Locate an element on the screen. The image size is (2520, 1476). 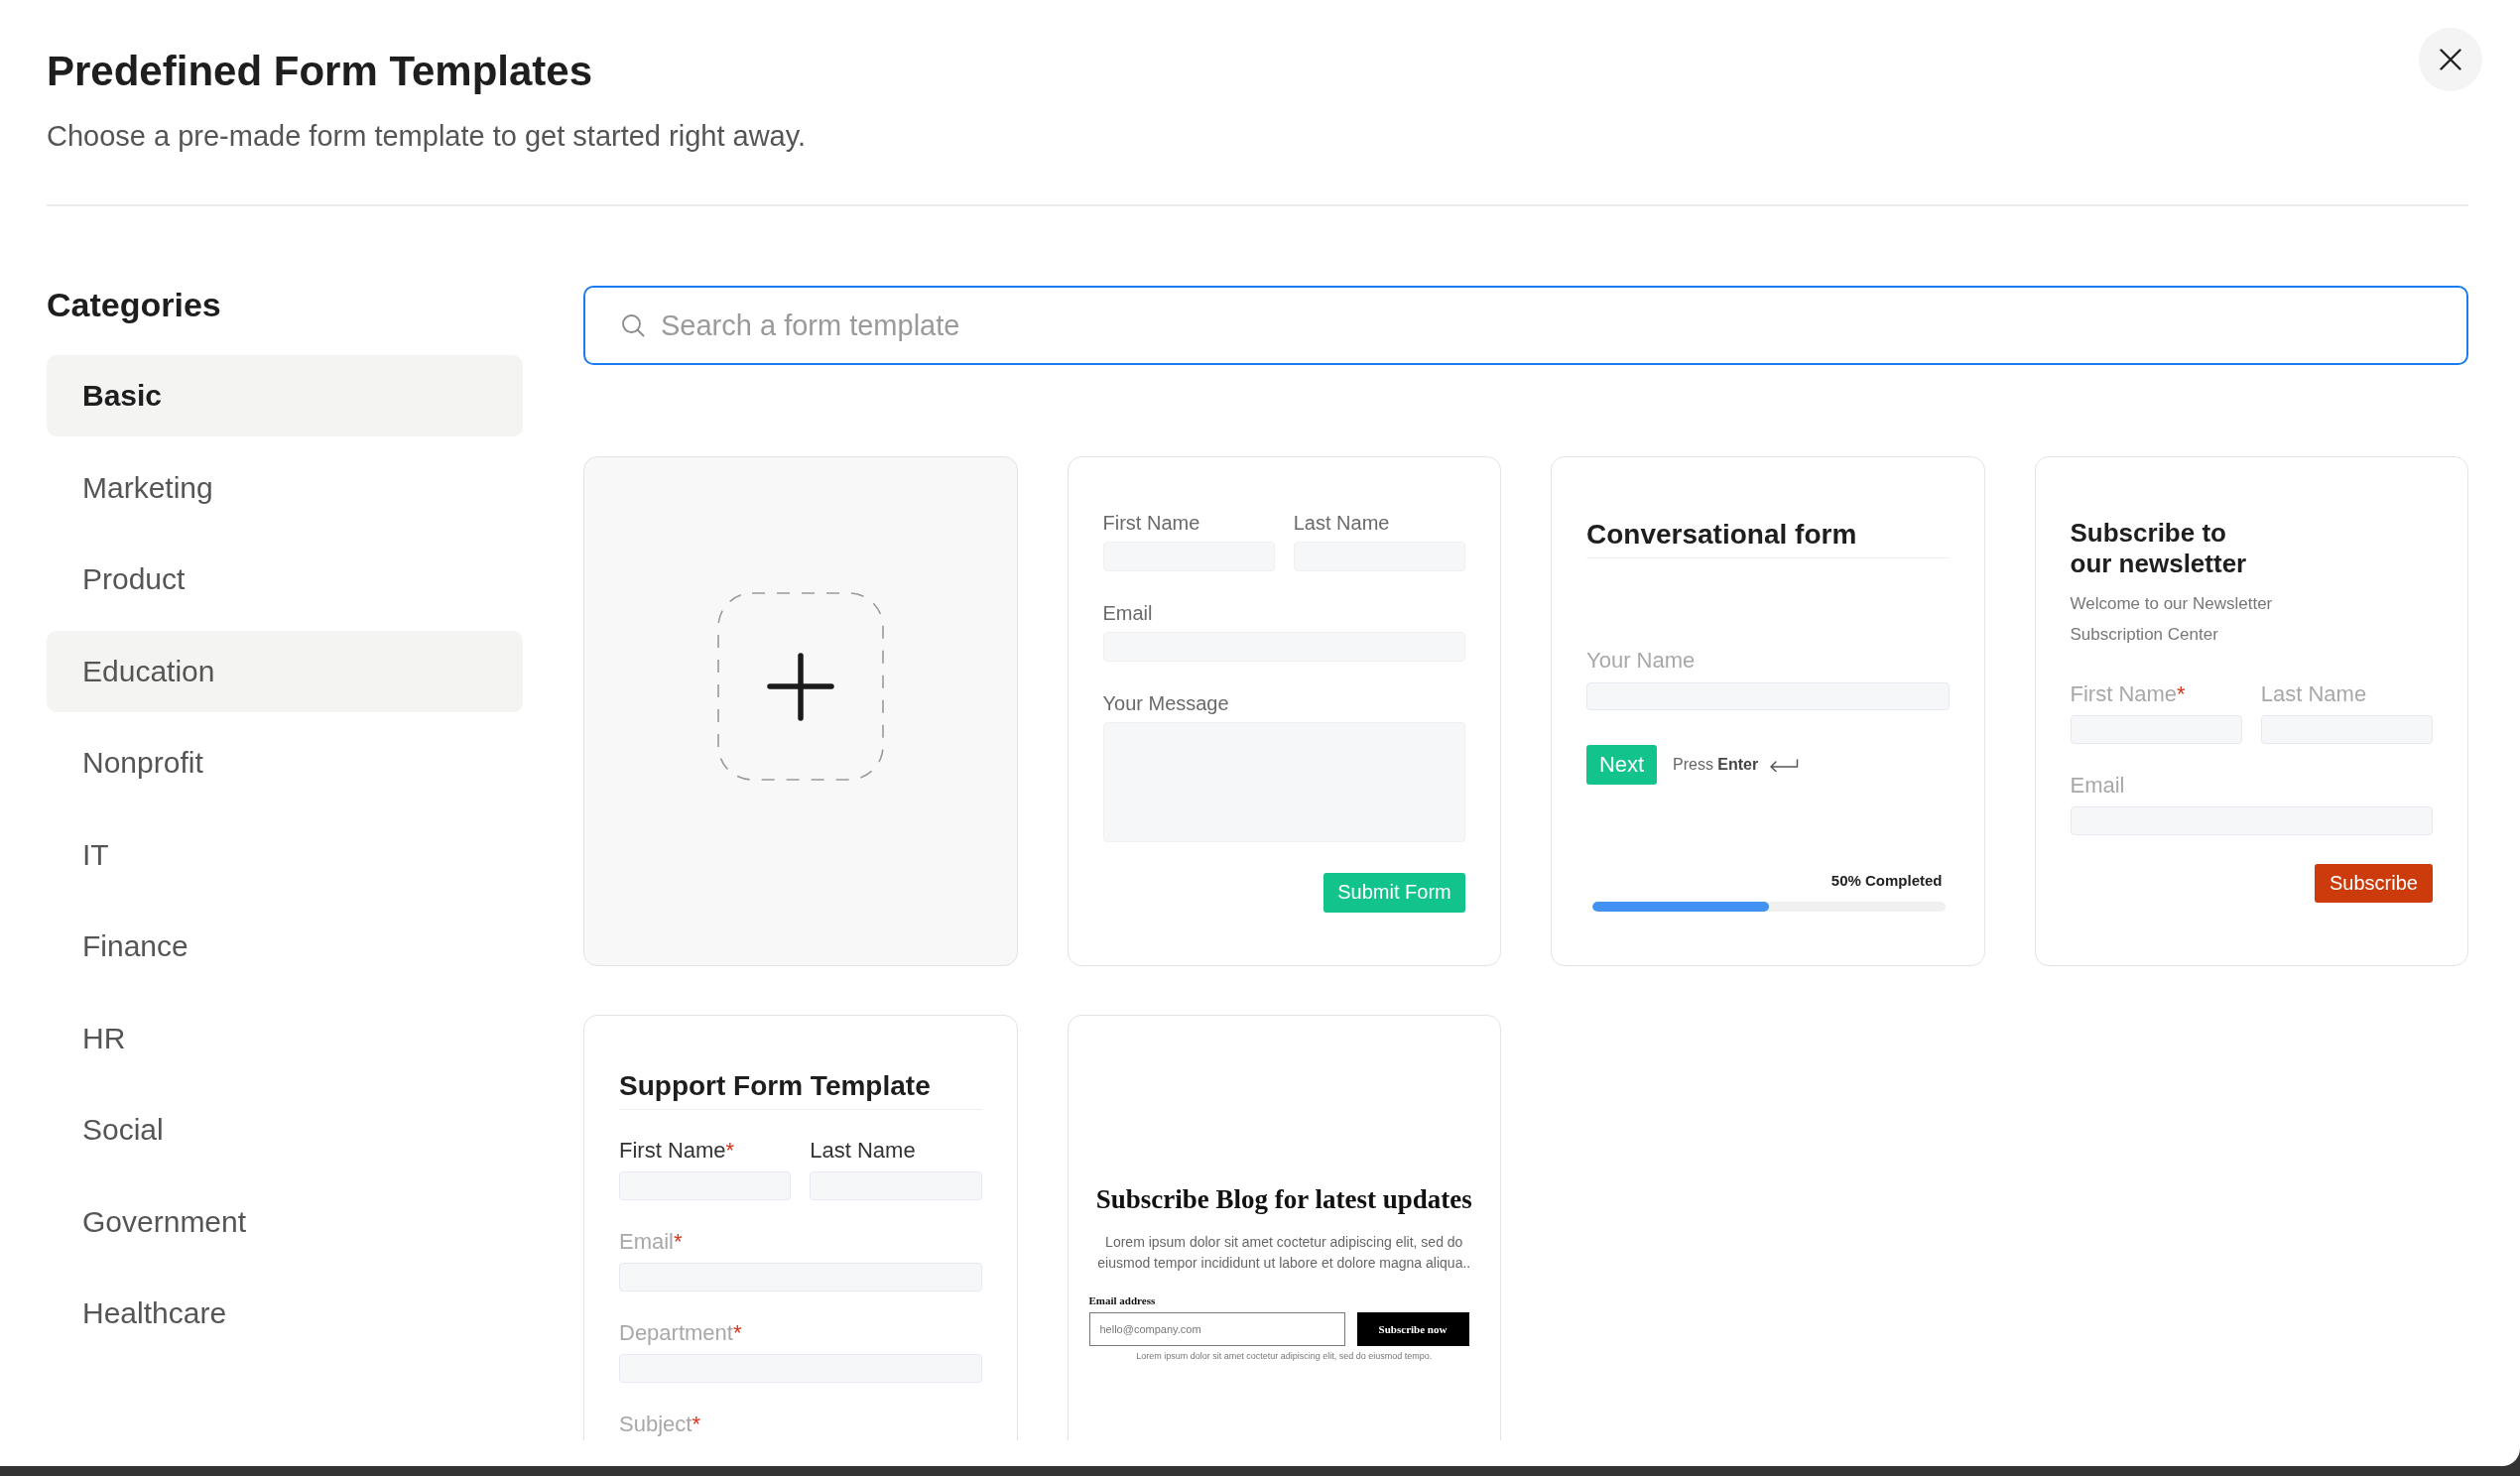
field-label: Department* is located at coordinates (680, 1333).